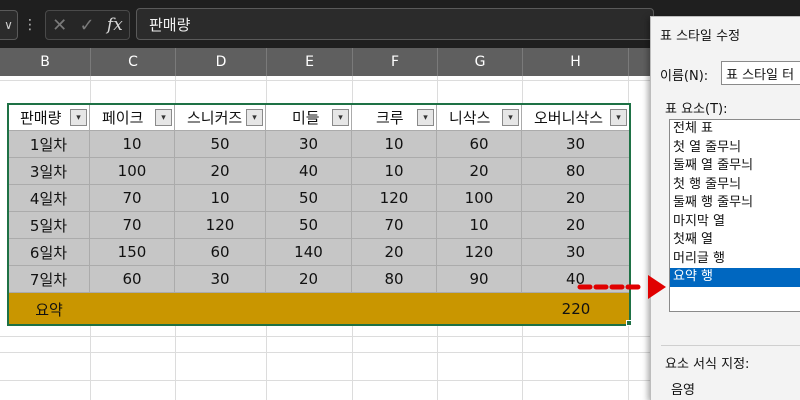 This screenshot has height=400, width=800. I want to click on header-cell: 페이크 ▾, so click(132, 117).